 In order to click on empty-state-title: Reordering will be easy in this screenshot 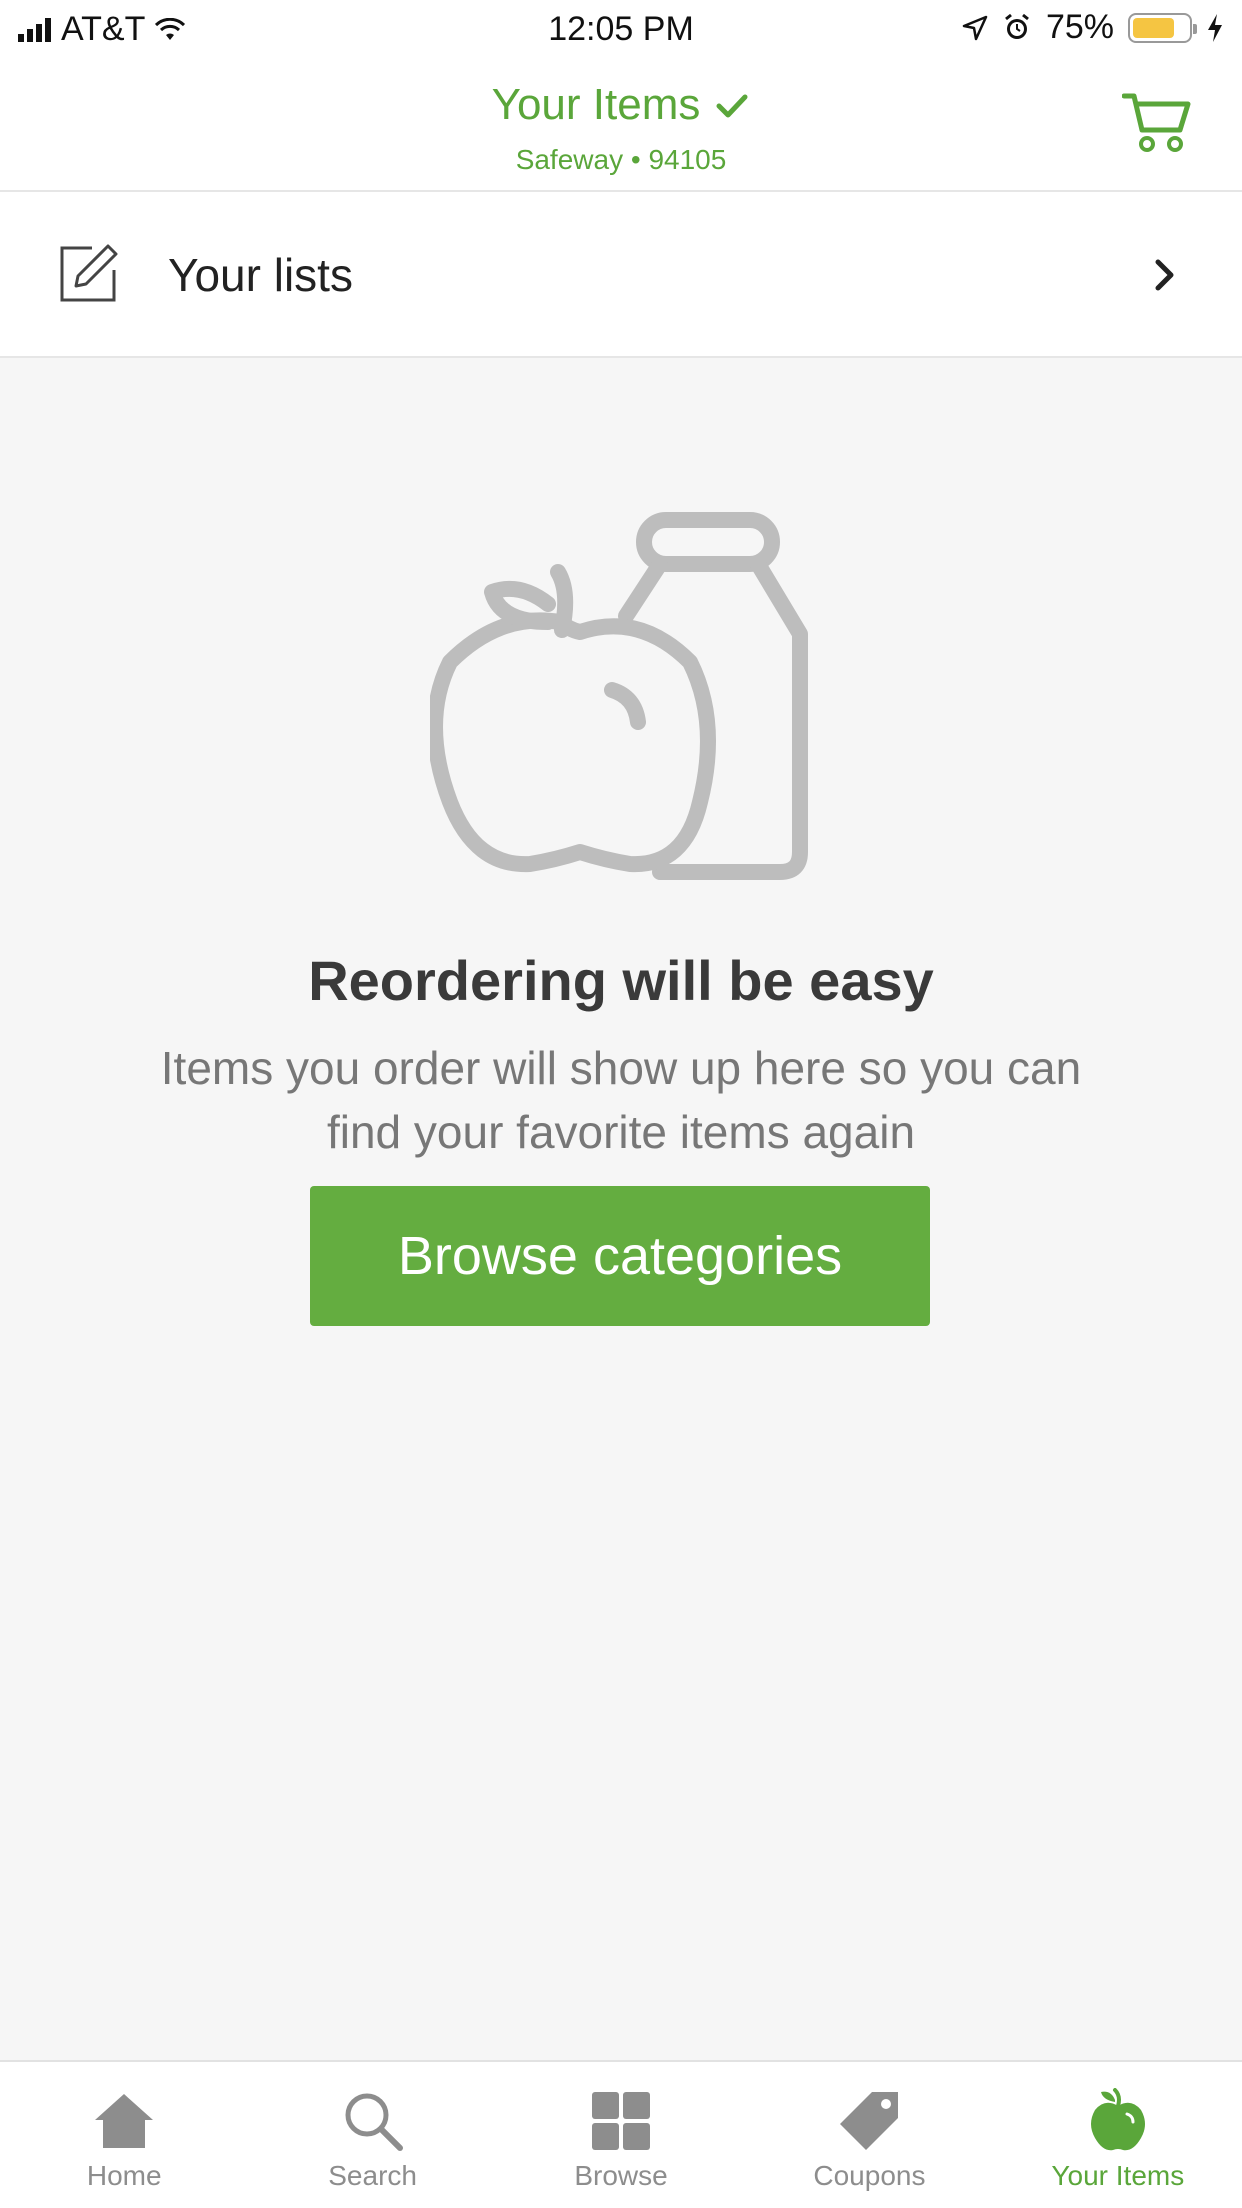, I will do `click(621, 980)`.